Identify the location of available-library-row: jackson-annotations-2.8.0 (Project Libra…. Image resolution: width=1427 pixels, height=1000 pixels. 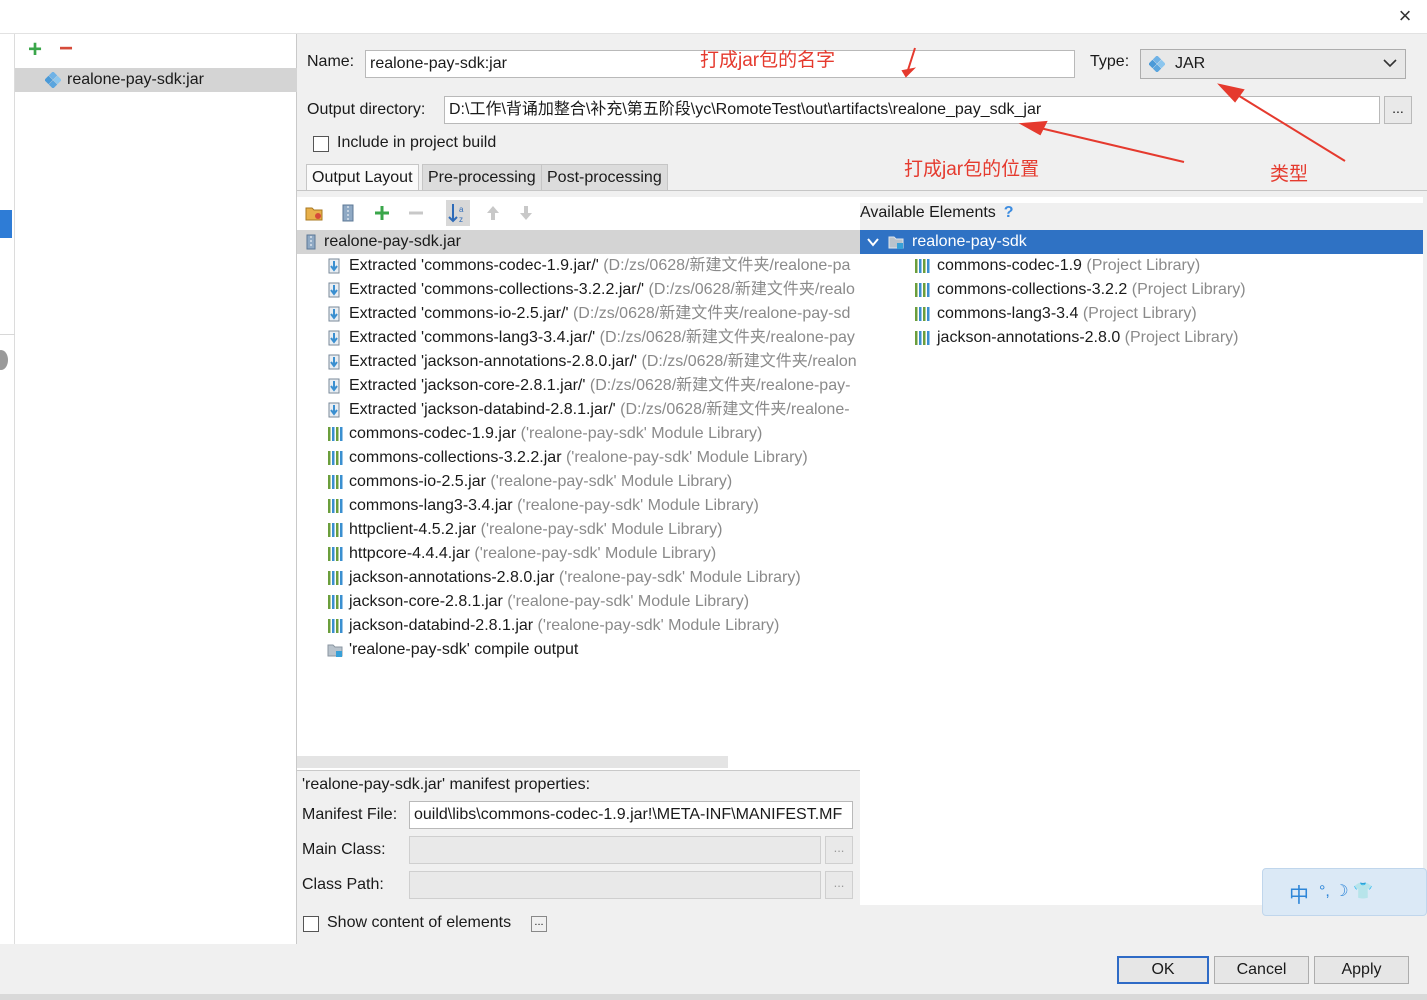
(1141, 338).